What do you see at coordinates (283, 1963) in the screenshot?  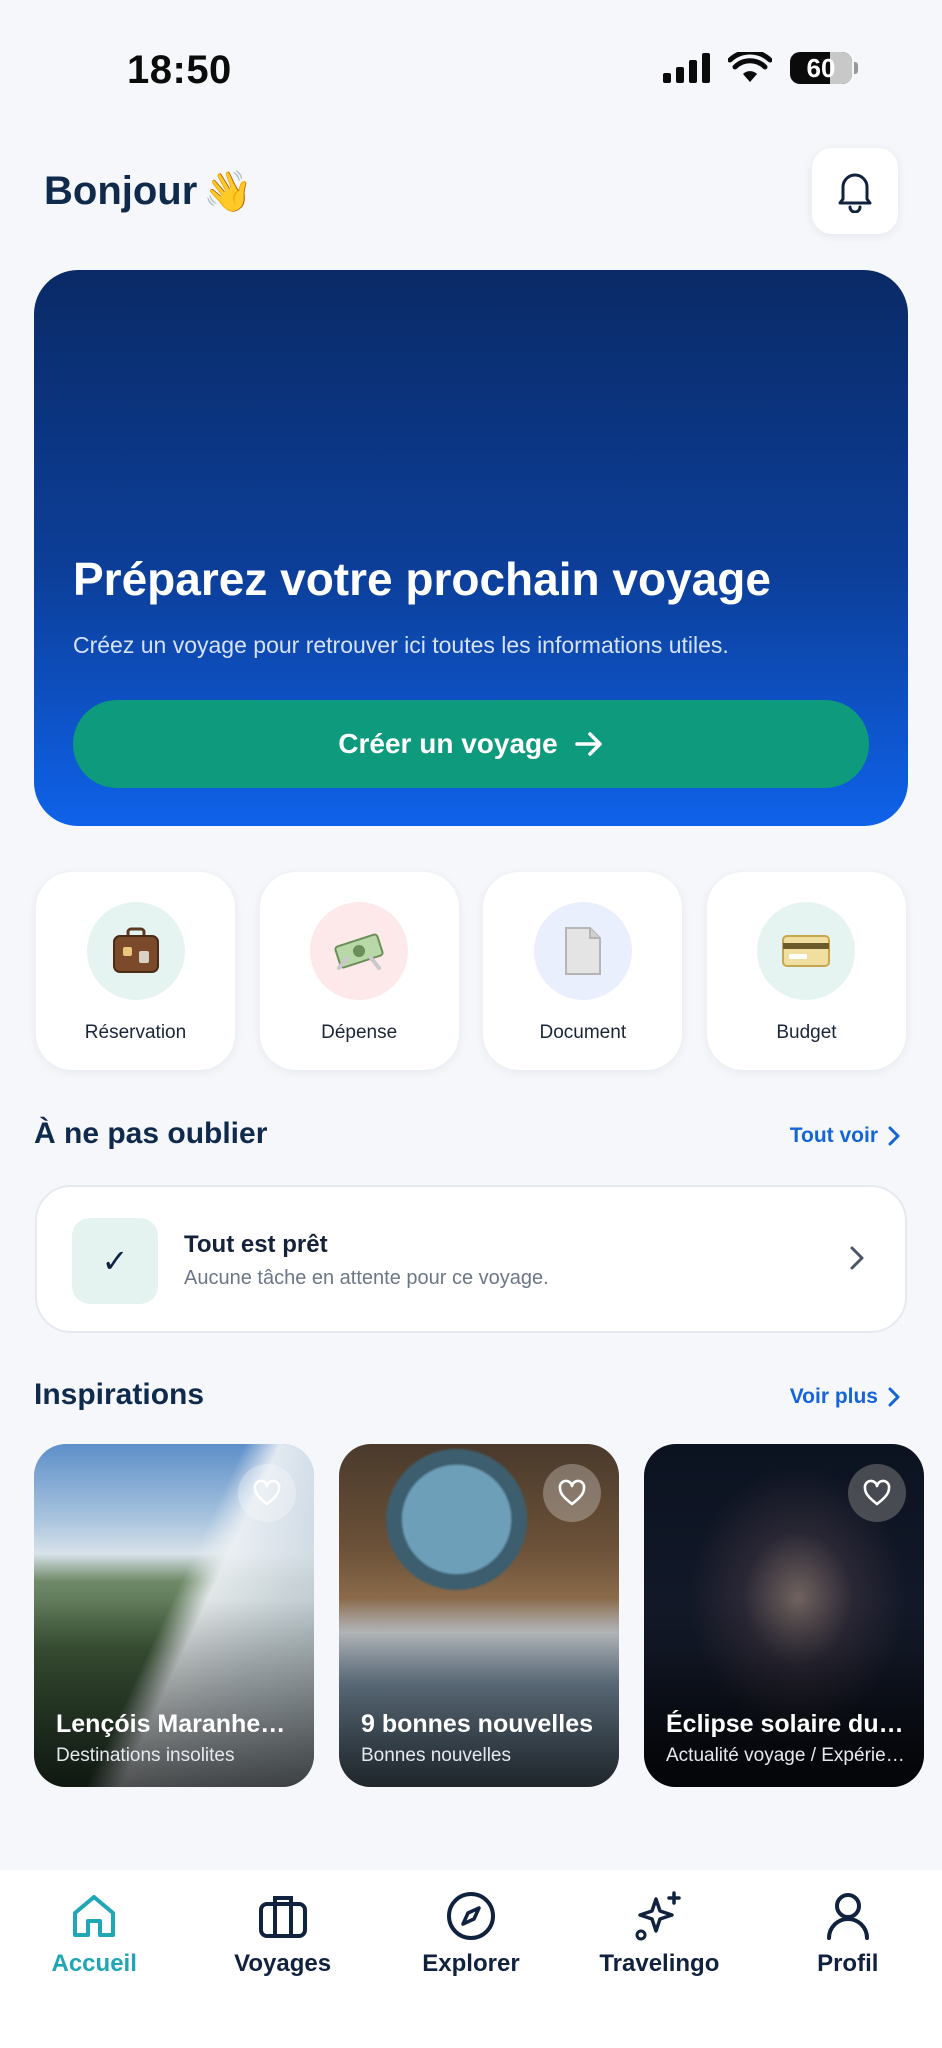 I see `nav-label: Voyages` at bounding box center [283, 1963].